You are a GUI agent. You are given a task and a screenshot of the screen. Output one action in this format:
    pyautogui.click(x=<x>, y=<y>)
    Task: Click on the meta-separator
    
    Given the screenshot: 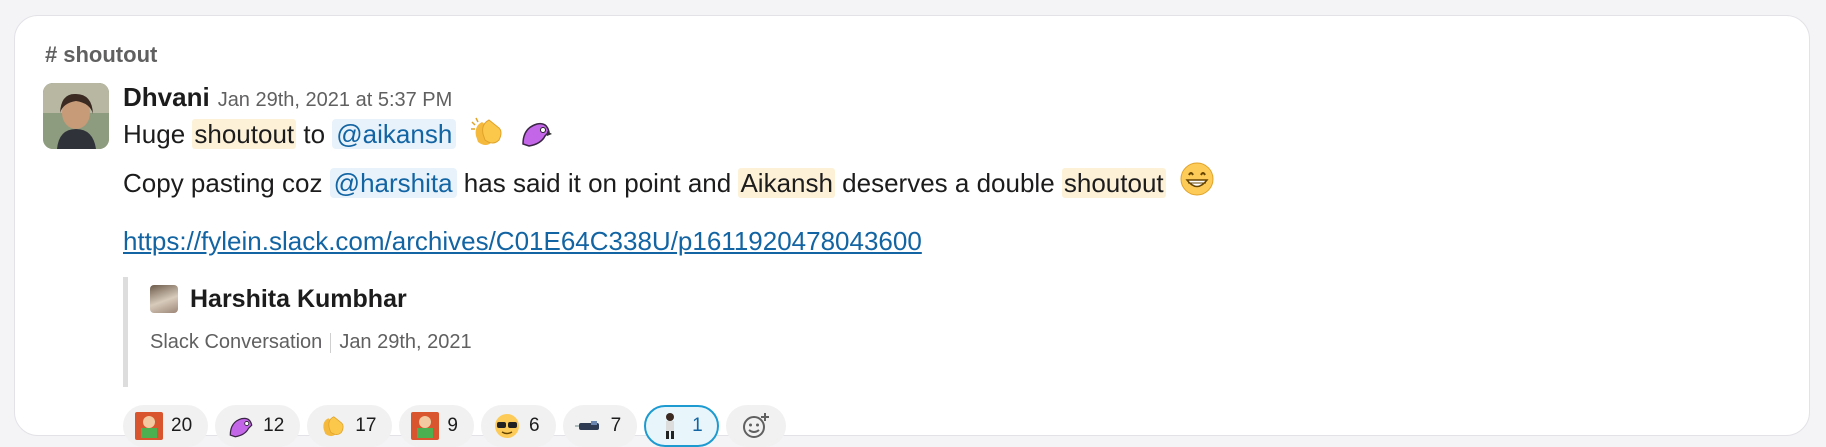 What is the action you would take?
    pyautogui.click(x=331, y=342)
    